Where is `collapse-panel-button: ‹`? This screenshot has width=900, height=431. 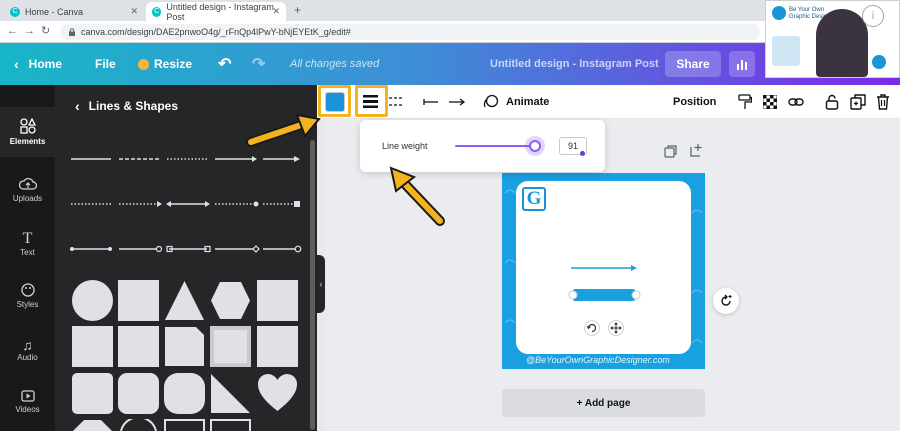
collapse-panel-button: ‹ is located at coordinates (321, 284).